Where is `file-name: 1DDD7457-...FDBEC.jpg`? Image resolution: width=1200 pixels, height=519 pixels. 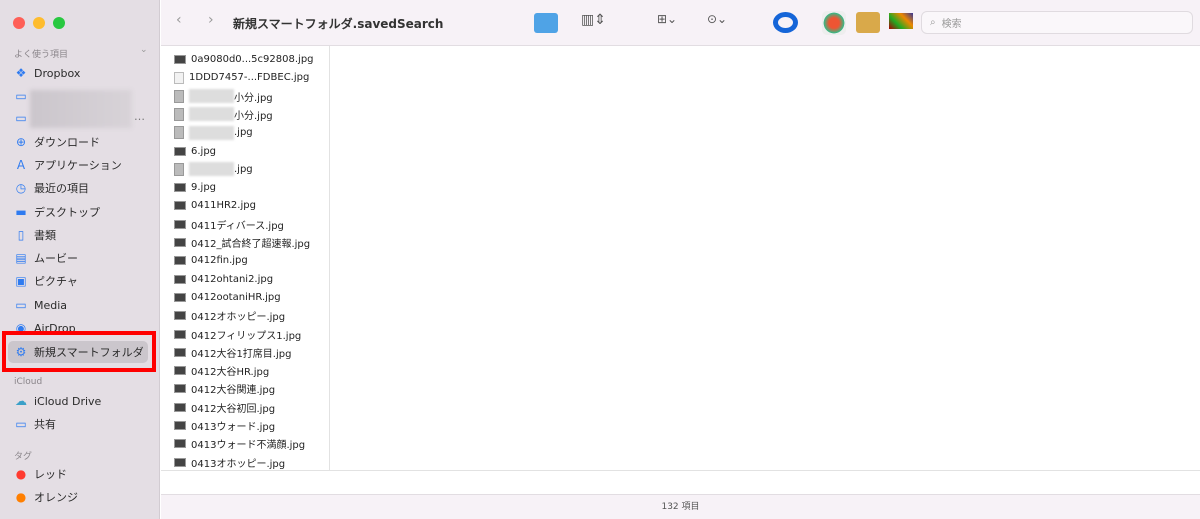
file-name: 1DDD7457-...FDBEC.jpg is located at coordinates (249, 78).